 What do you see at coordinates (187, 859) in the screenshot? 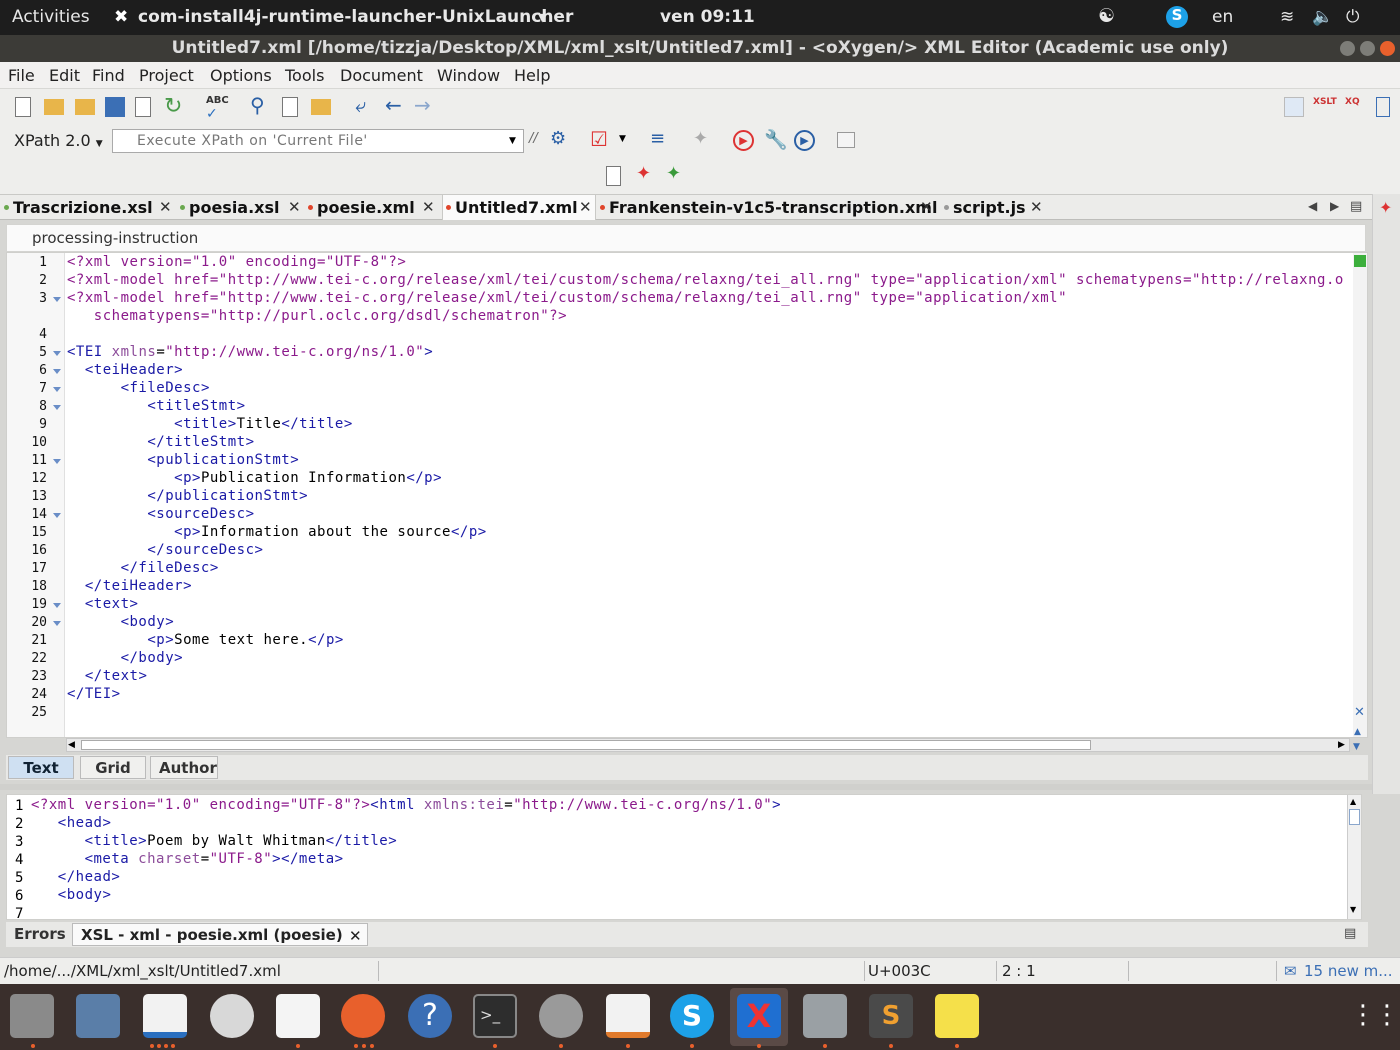
I see `code-line: <meta charset="UTF-8"></meta>` at bounding box center [187, 859].